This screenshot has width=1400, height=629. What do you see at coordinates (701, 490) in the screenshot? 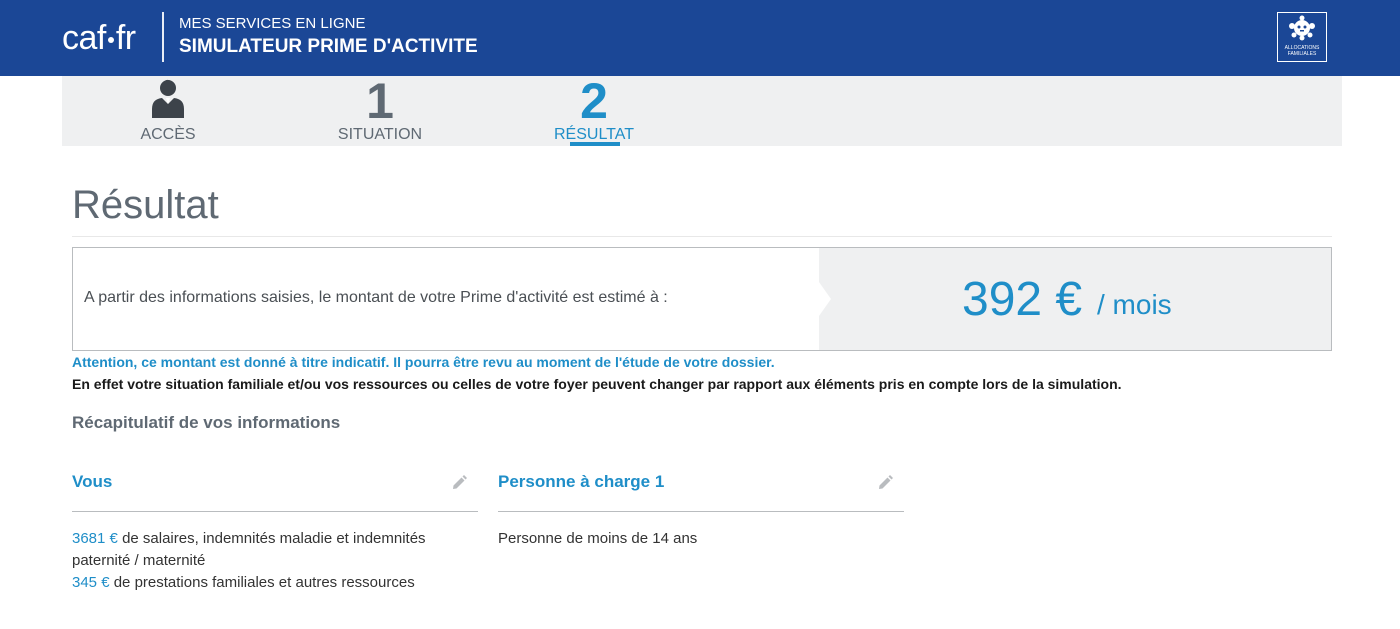
I see `card-charge-header: Personne à charge 1` at bounding box center [701, 490].